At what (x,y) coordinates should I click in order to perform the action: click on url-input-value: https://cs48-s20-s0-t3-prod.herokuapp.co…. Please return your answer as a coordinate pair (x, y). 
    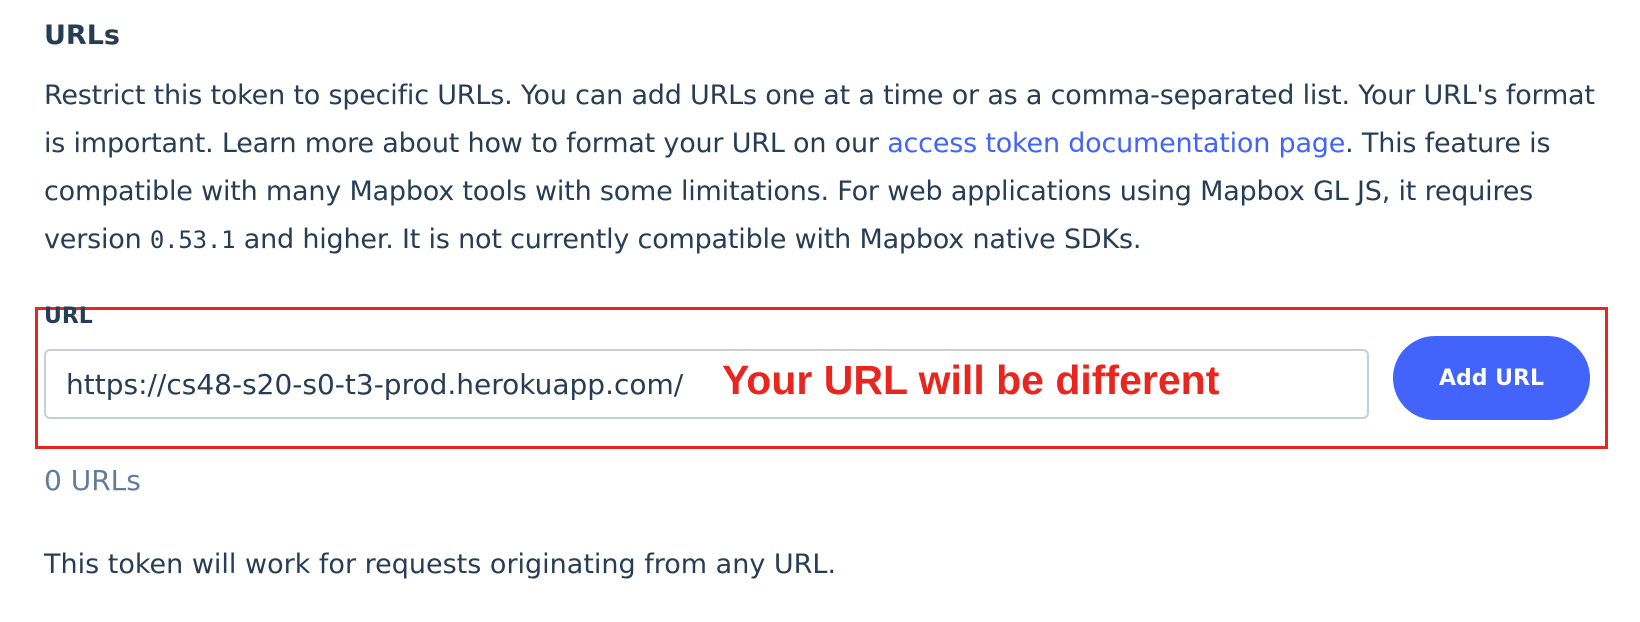
    Looking at the image, I should click on (375, 384).